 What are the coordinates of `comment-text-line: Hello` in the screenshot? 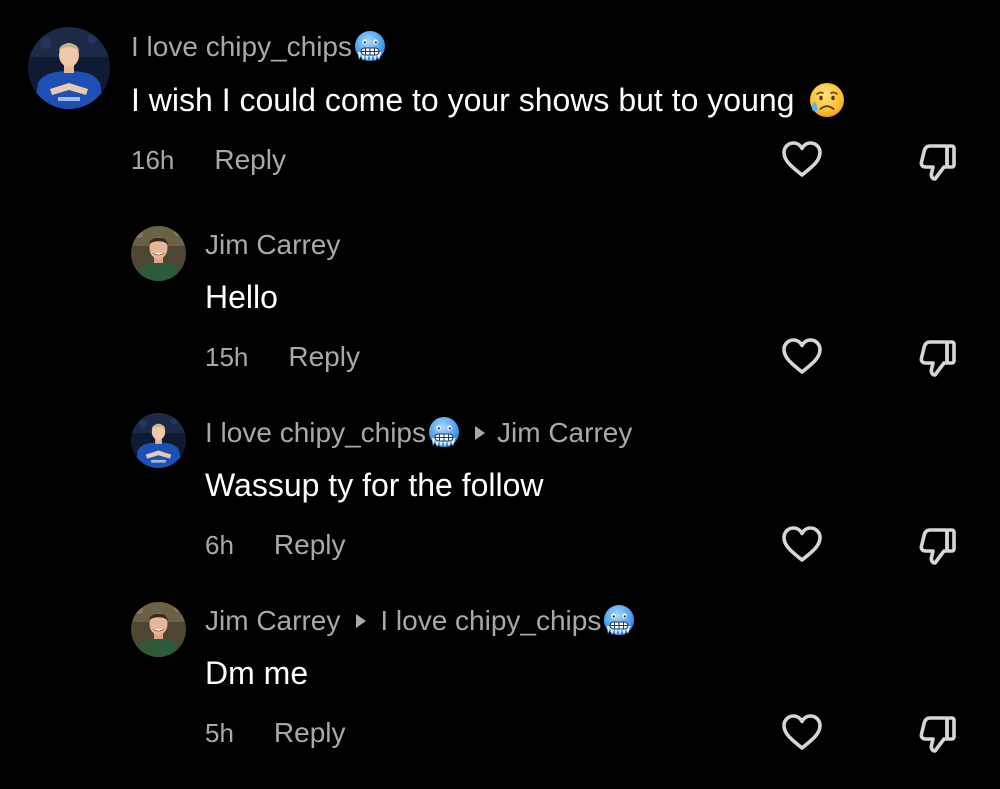 It's located at (241, 297).